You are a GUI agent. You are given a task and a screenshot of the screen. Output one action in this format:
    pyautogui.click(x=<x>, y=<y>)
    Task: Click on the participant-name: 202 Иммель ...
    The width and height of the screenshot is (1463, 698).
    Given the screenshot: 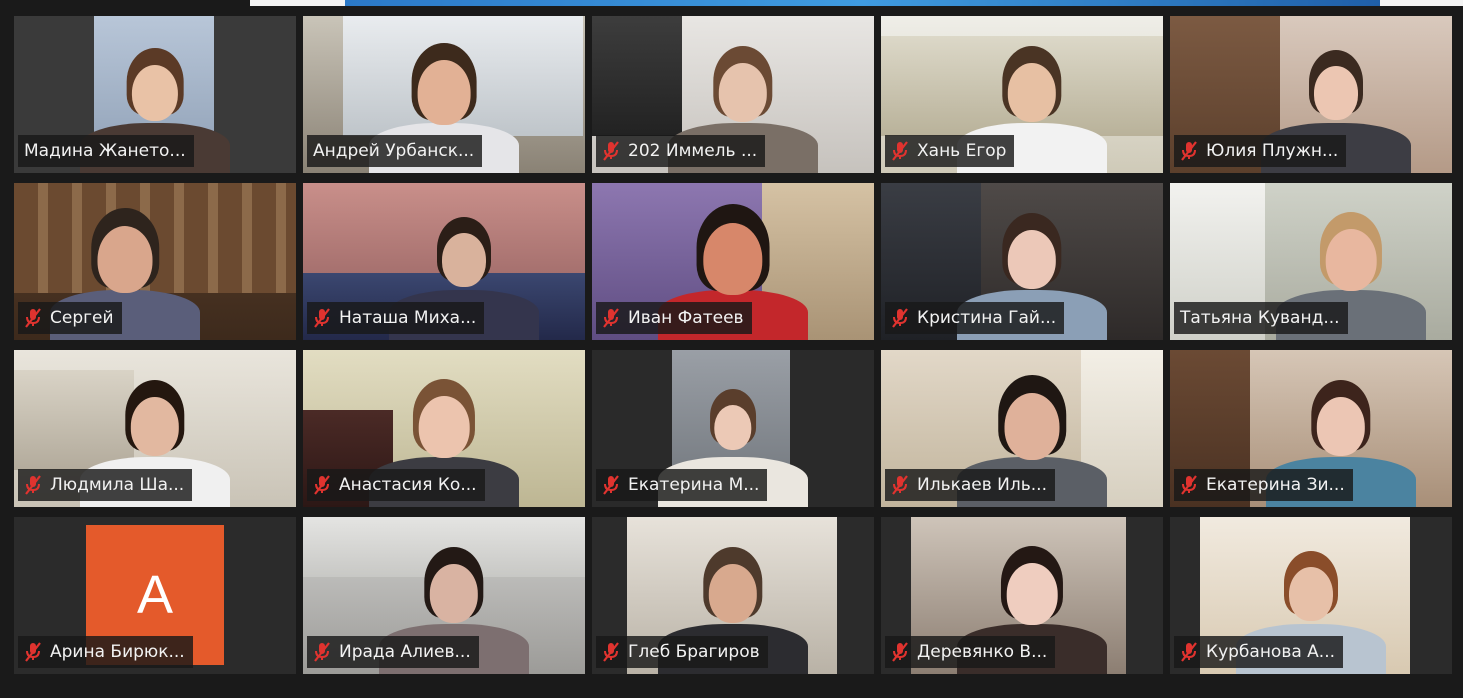 What is the action you would take?
    pyautogui.click(x=693, y=151)
    